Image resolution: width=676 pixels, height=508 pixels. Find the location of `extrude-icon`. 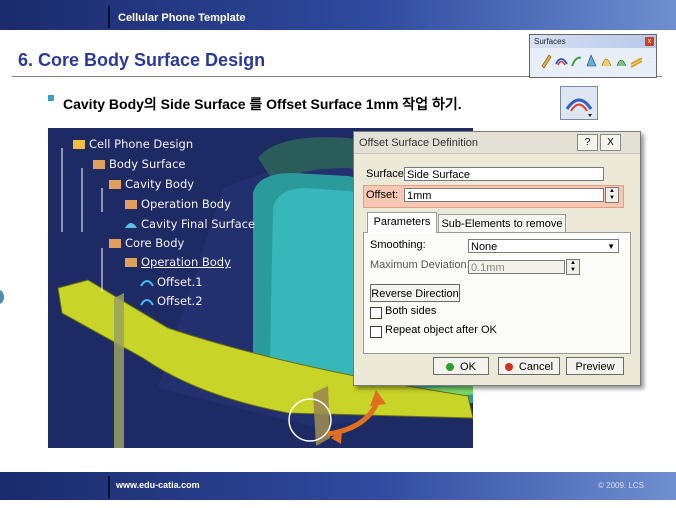

extrude-icon is located at coordinates (546, 61).